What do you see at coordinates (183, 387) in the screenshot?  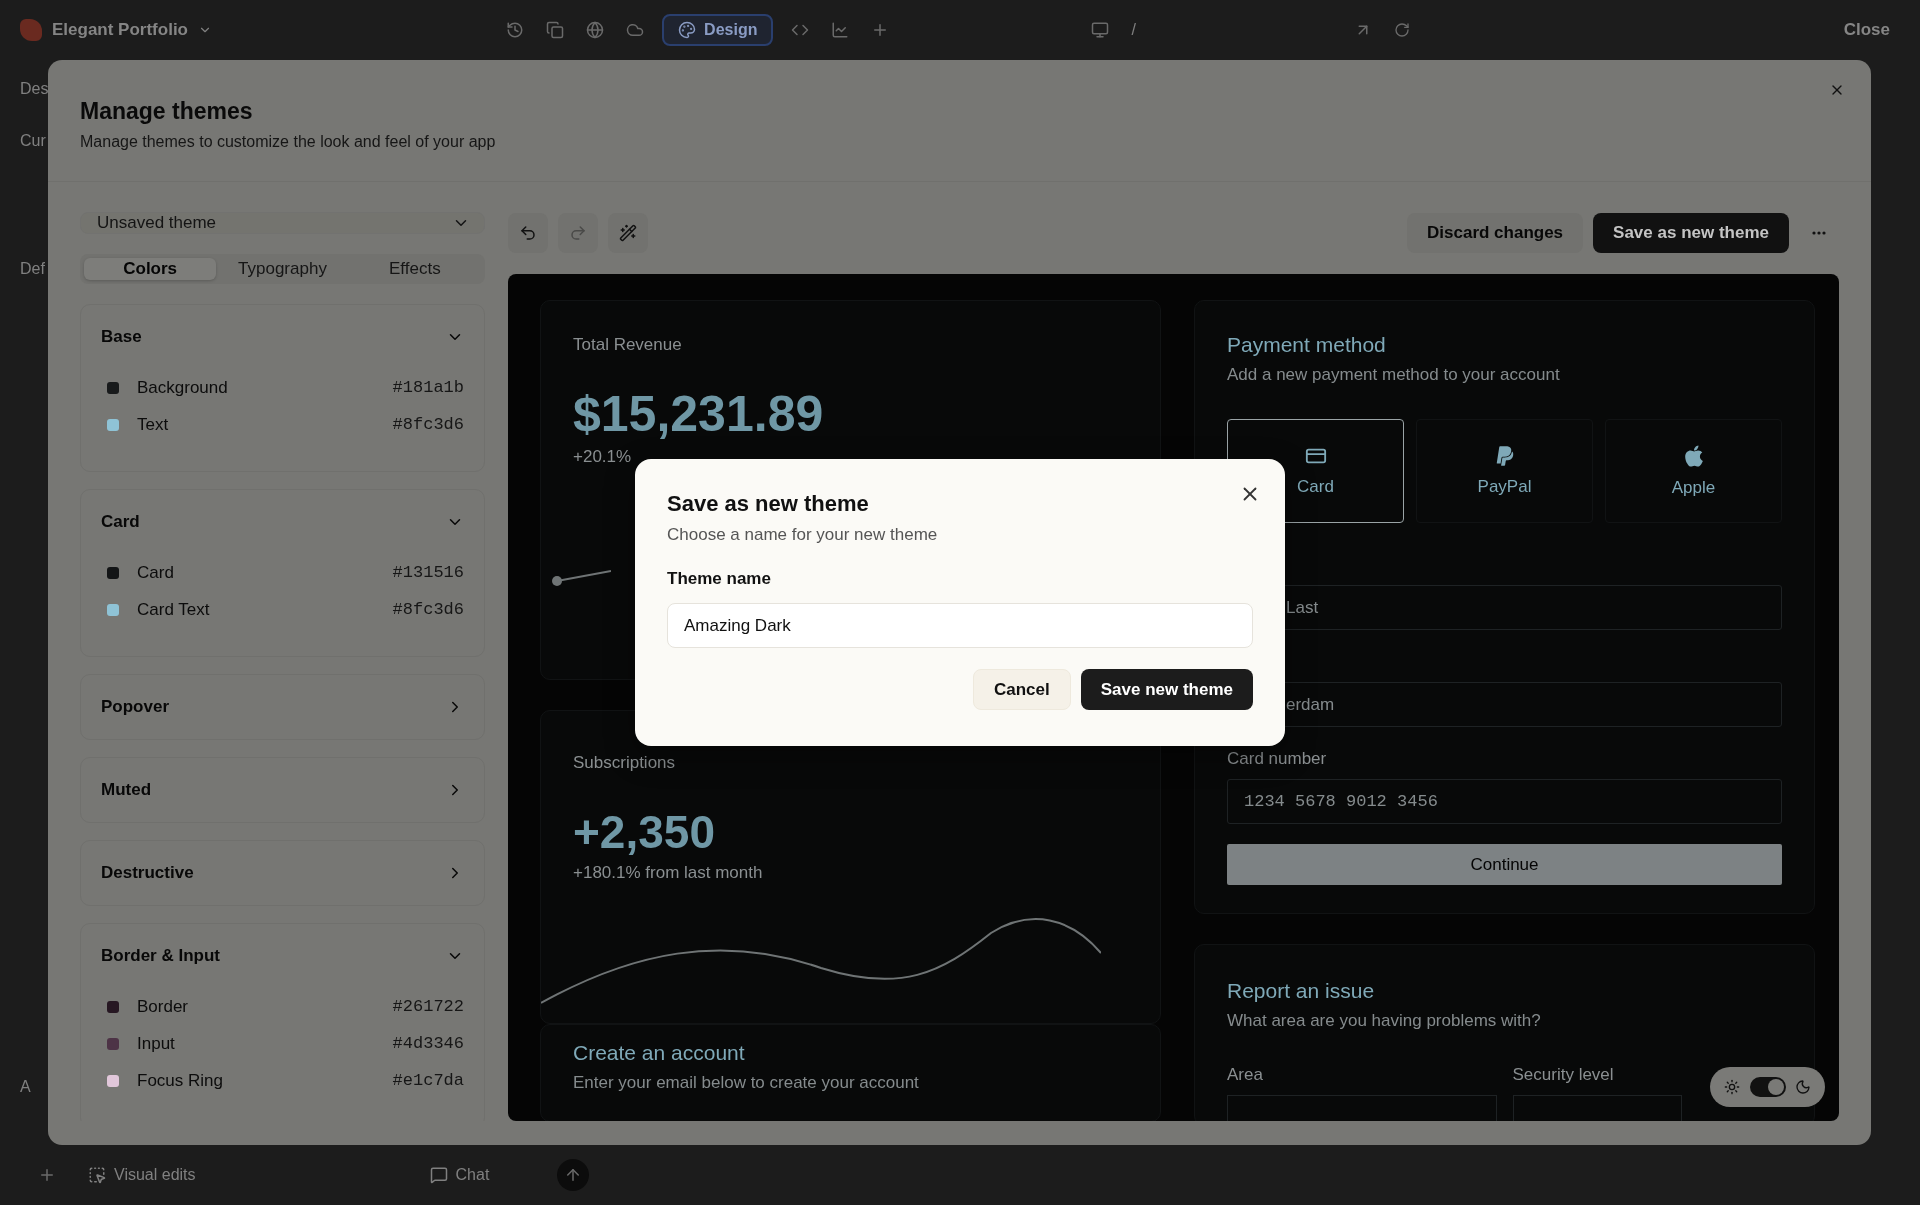 I see `color-name: Background` at bounding box center [183, 387].